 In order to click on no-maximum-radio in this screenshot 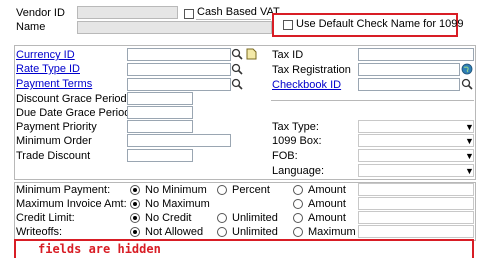, I will do `click(135, 204)`.